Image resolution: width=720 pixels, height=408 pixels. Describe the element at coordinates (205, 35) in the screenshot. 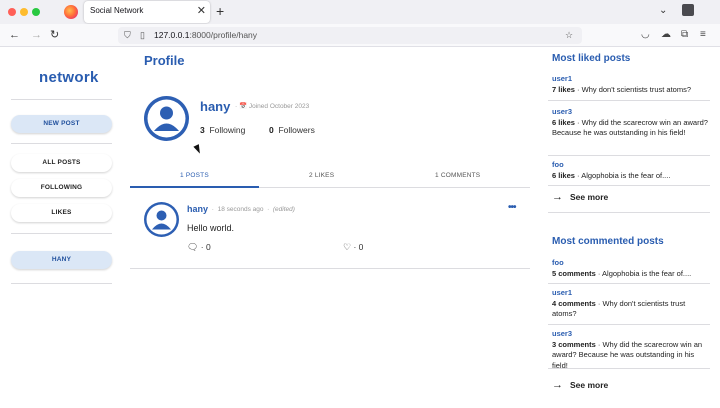

I see `url-text: 127.0.0.1:8000/profile/hany` at that location.